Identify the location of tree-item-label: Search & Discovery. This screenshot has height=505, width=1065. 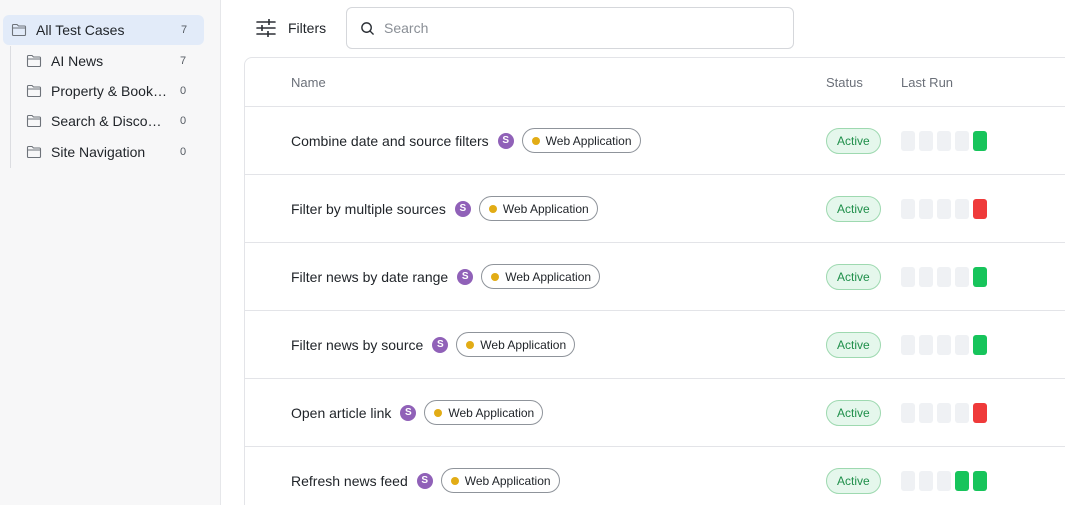
(109, 121).